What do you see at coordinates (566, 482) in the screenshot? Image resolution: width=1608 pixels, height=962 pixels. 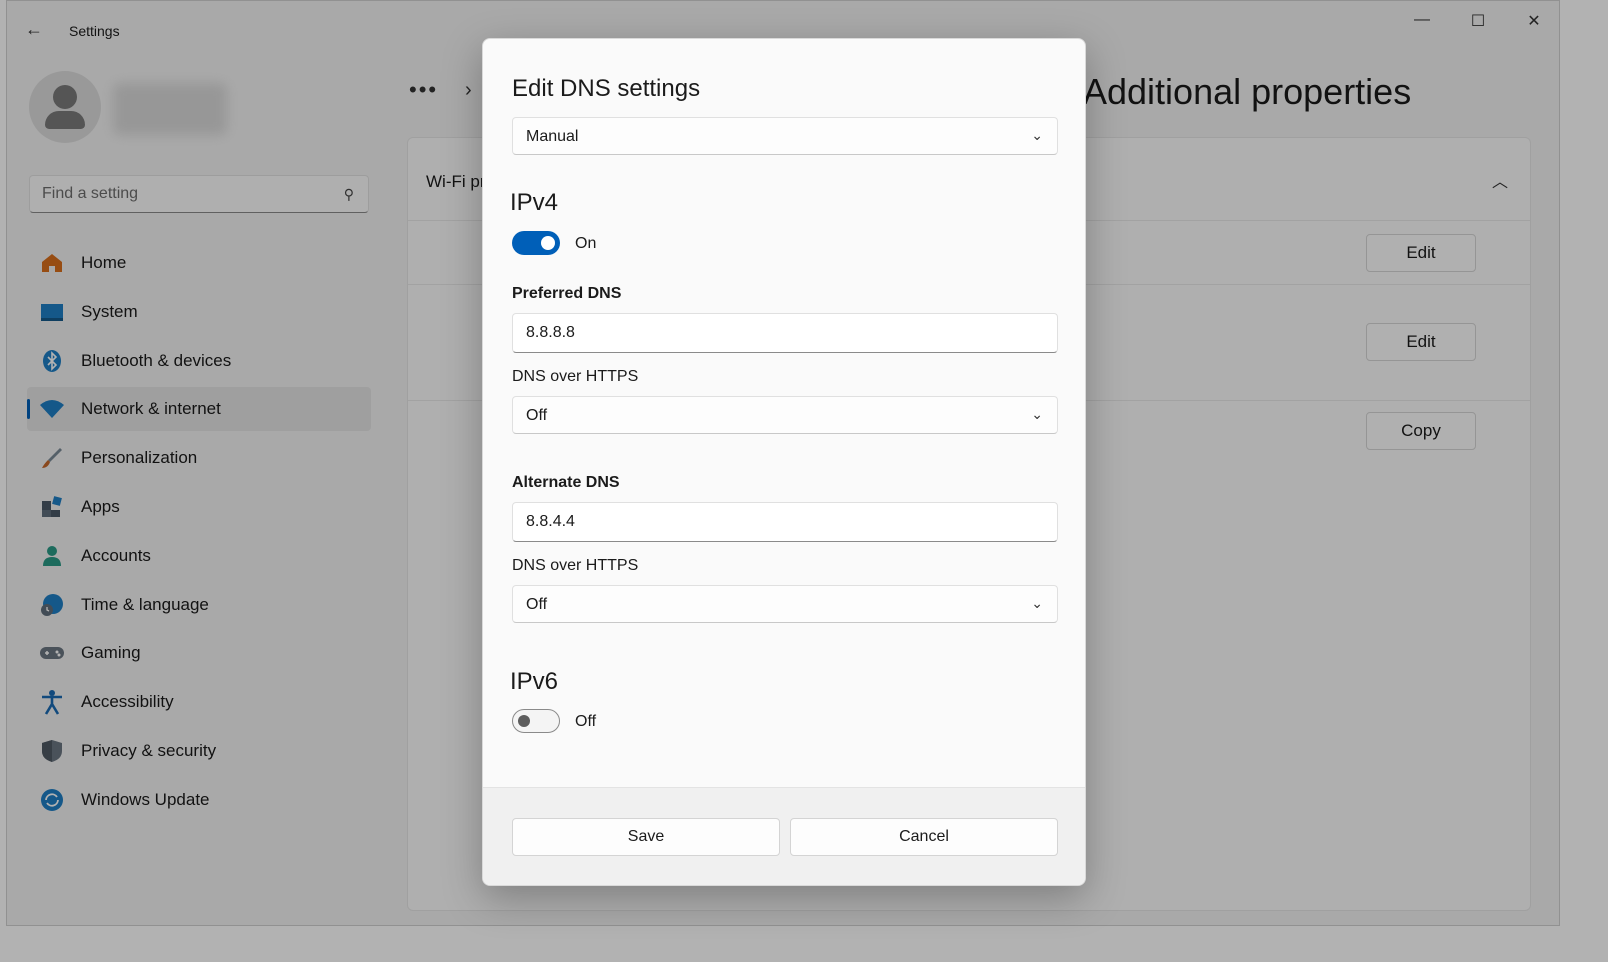 I see `alternate-dns-label: Alternate DNS` at bounding box center [566, 482].